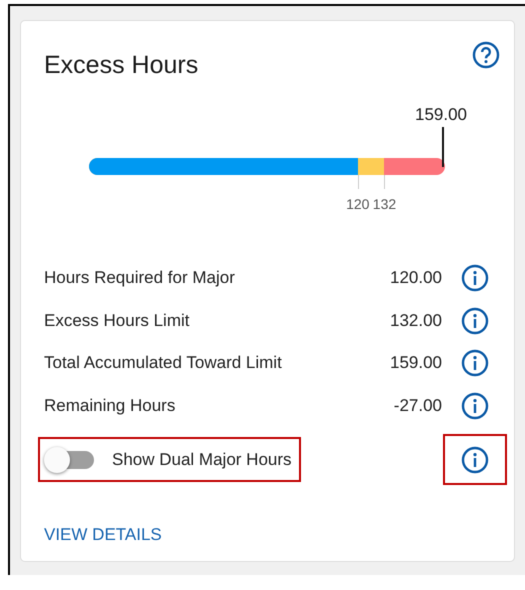  What do you see at coordinates (358, 204) in the screenshot?
I see `tick-label: 120` at bounding box center [358, 204].